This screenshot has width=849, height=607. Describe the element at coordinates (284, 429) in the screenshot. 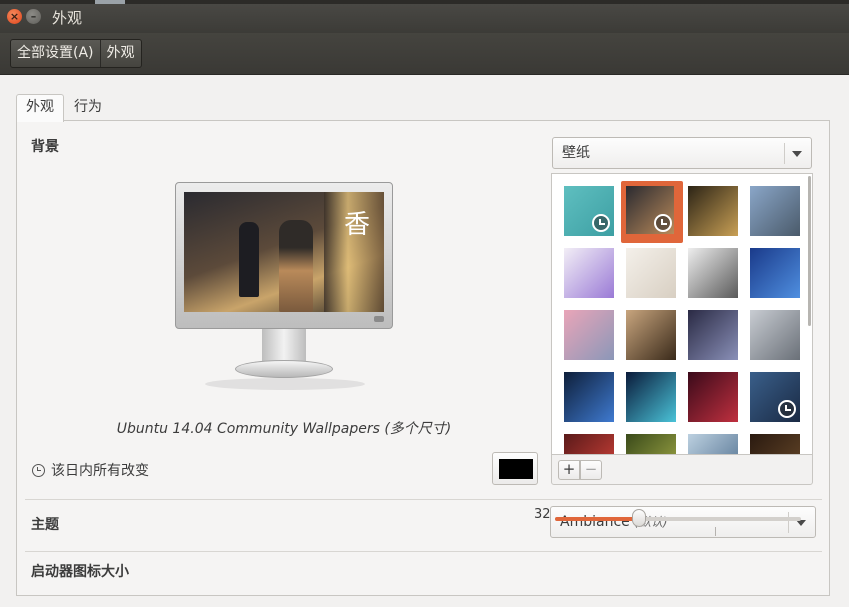

I see `wallpaper-caption: Ubuntu 14.04 Community Wallpapers (多个尺寸)` at that location.